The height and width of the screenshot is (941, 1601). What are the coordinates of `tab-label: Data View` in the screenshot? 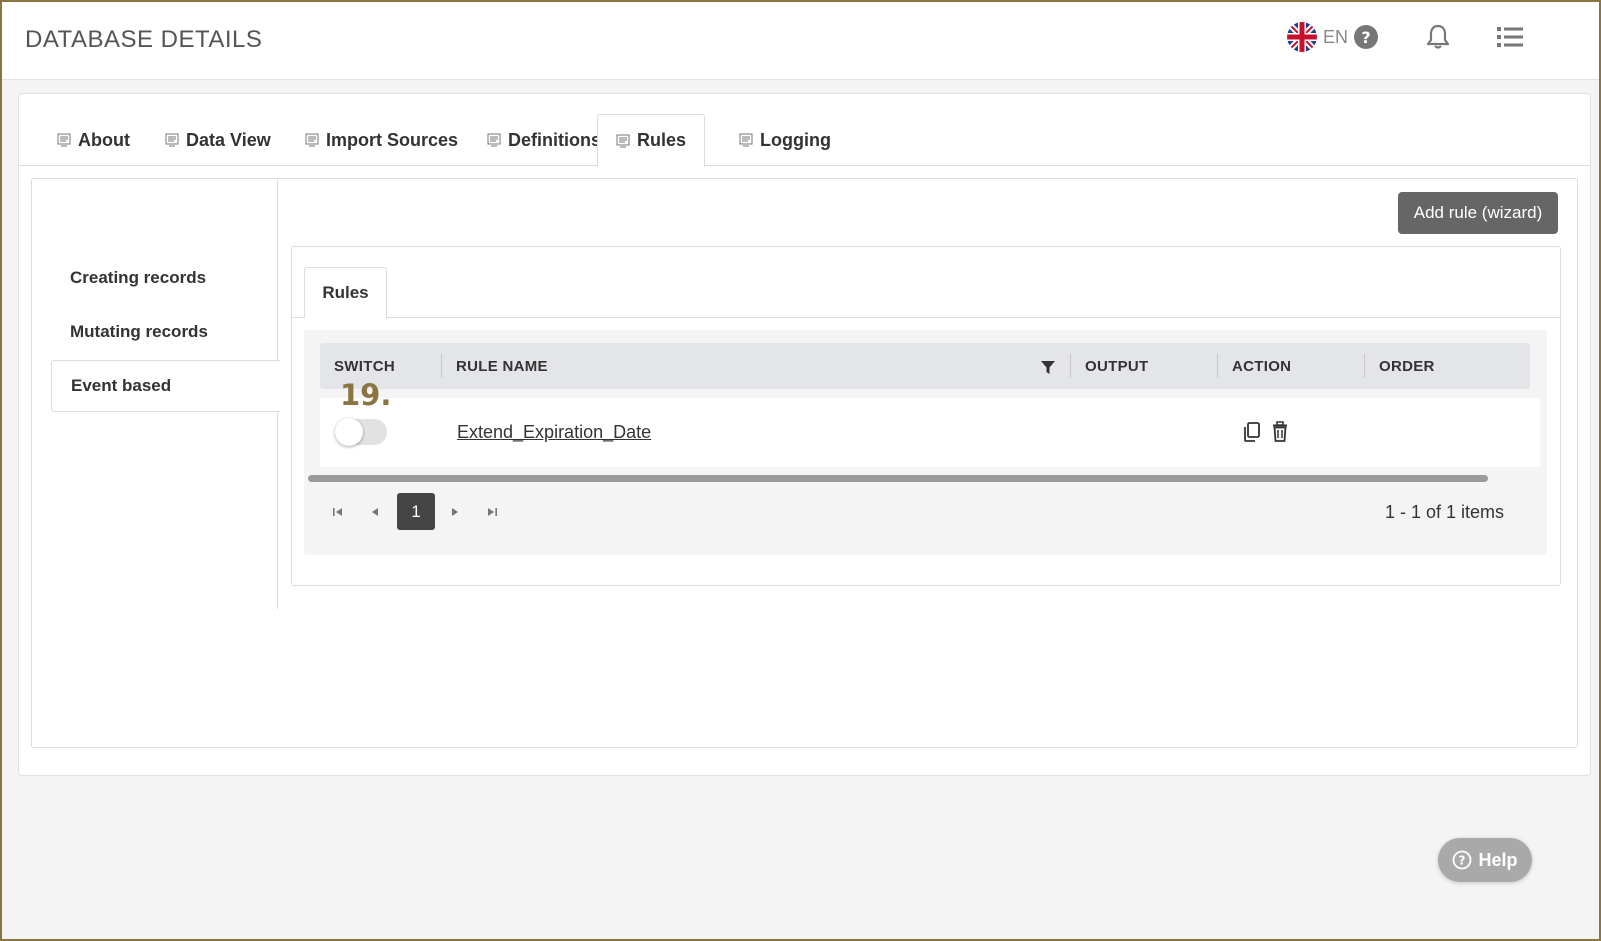 It's located at (228, 139).